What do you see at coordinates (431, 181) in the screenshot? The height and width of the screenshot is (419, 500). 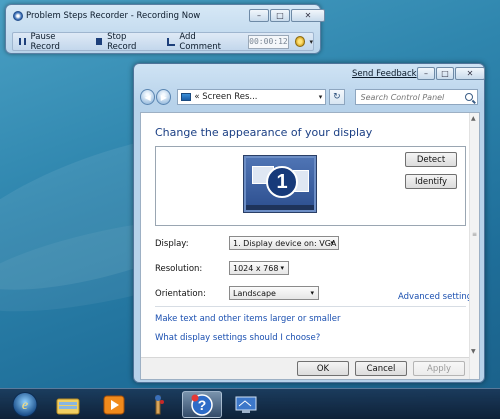 I see `identify-button: Identify` at bounding box center [431, 181].